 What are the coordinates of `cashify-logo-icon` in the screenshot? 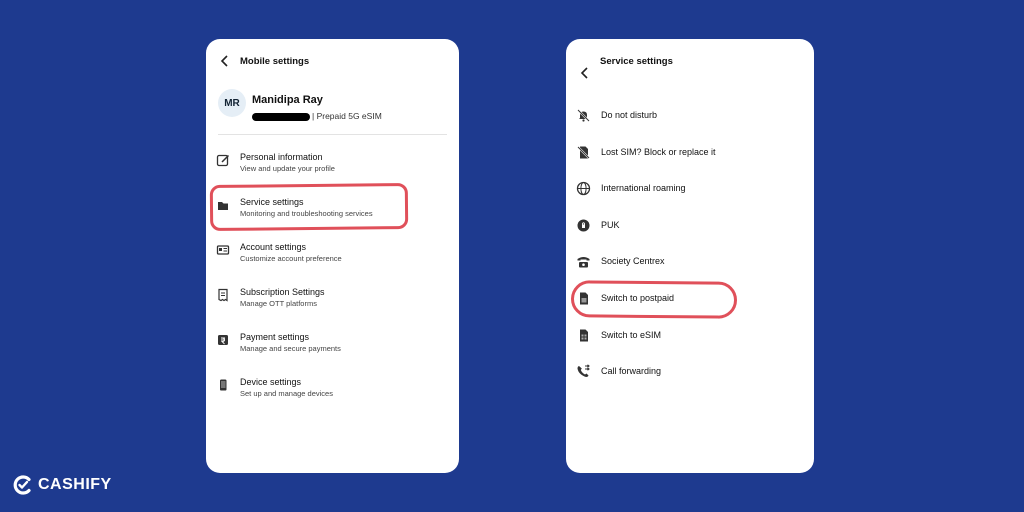 It's located at (22, 485).